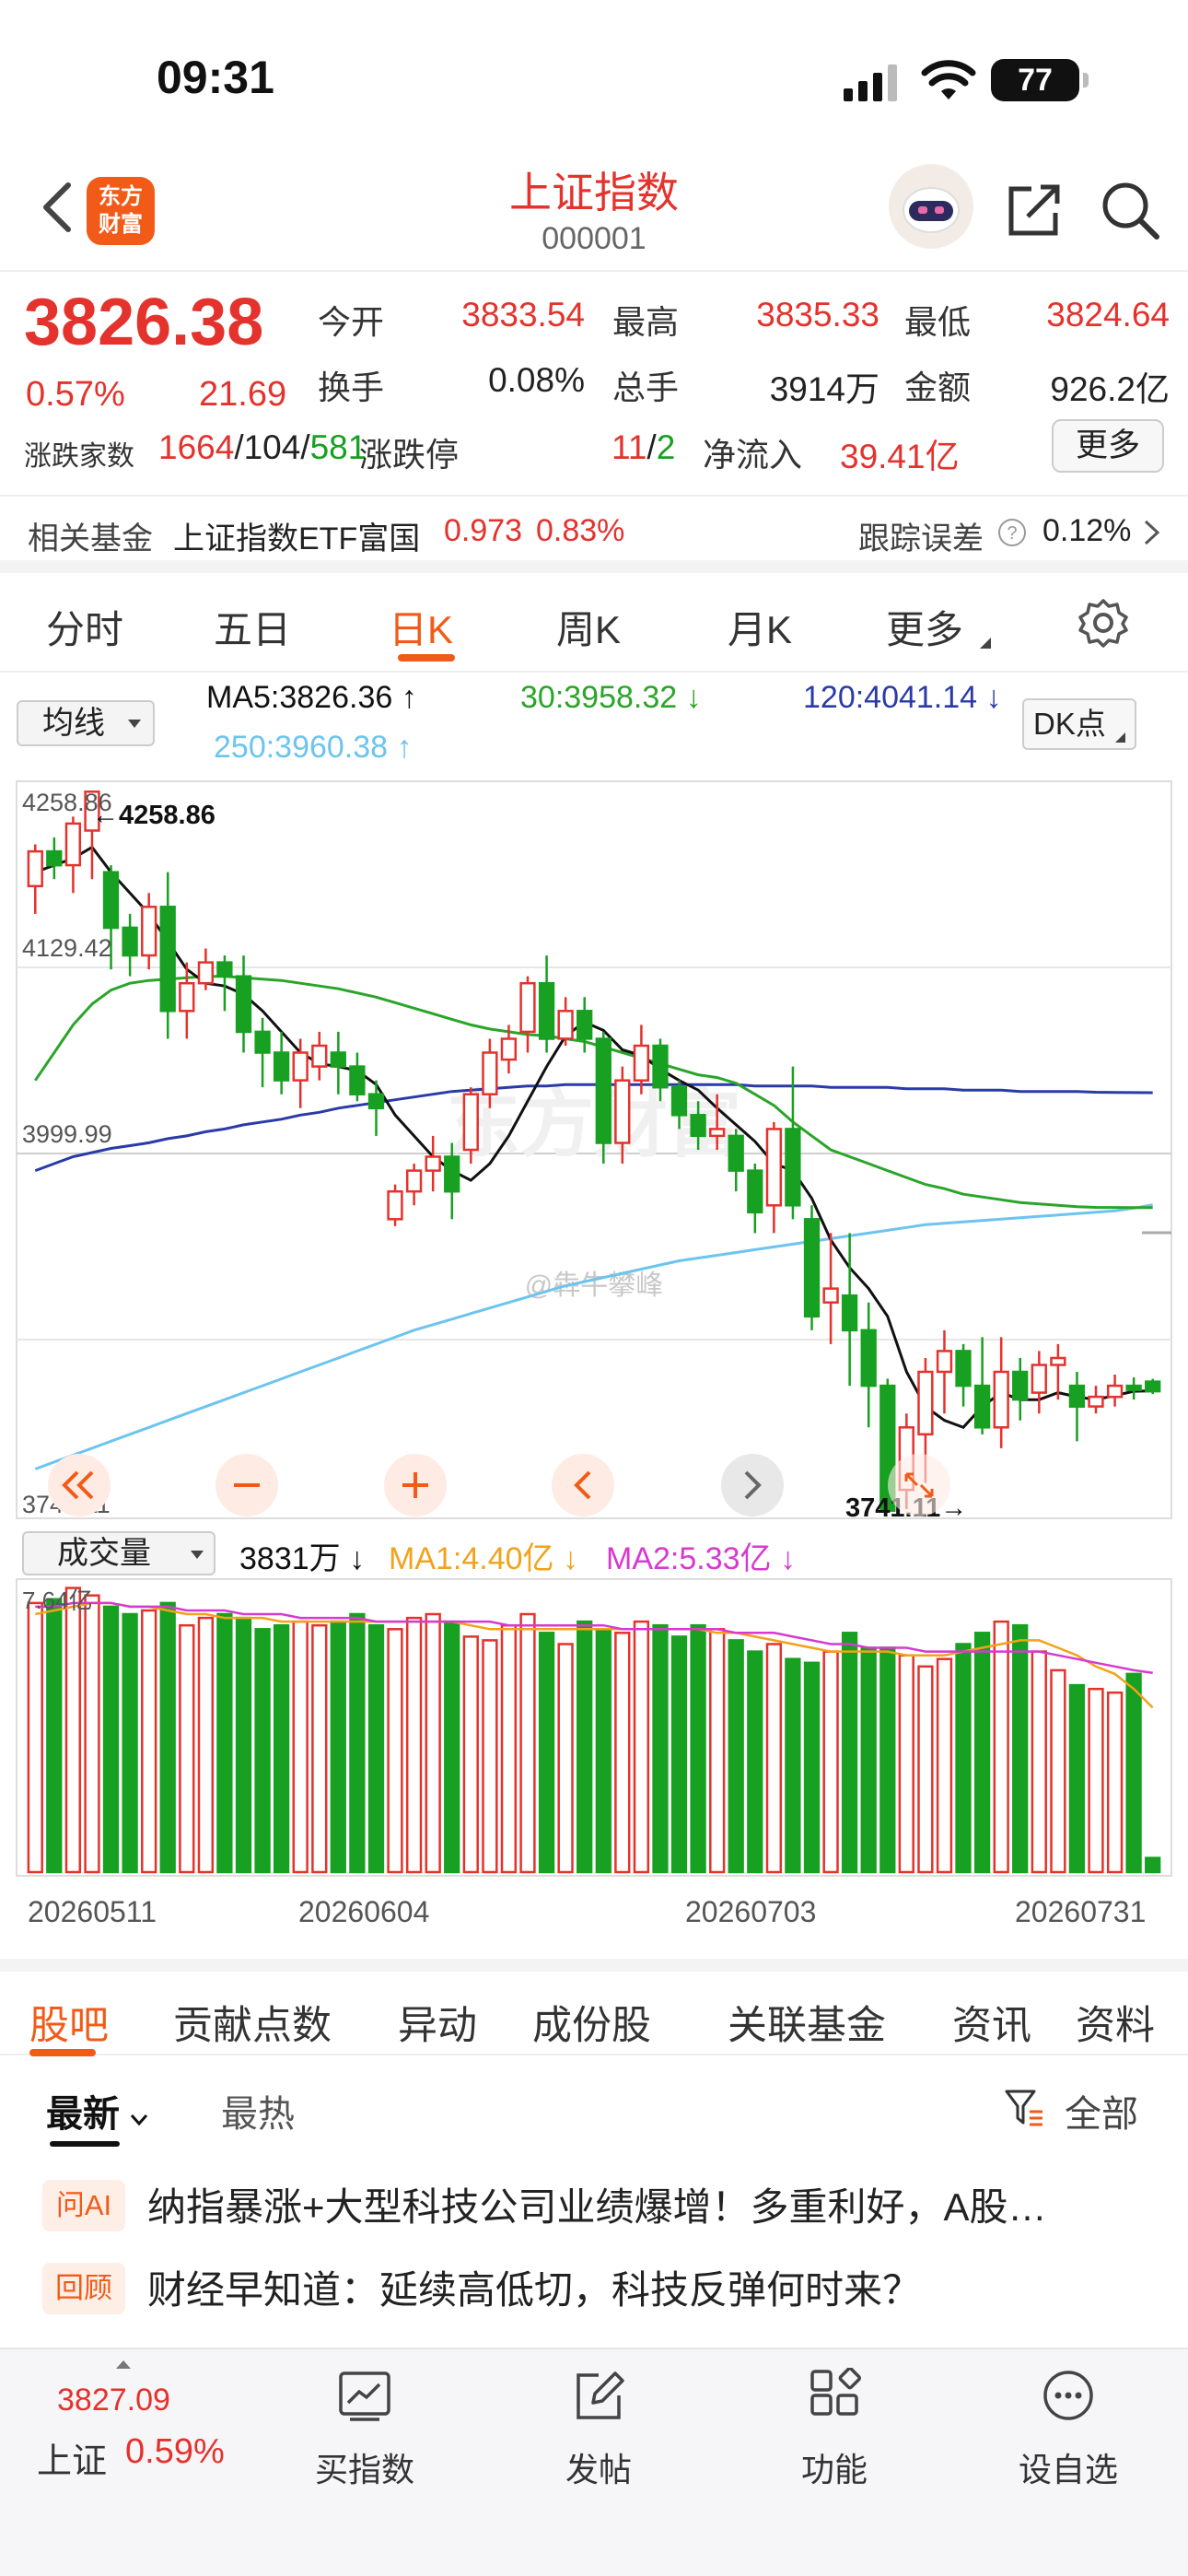 The height and width of the screenshot is (2576, 1188). What do you see at coordinates (523, 315) in the screenshot?
I see `open-value: 3833.54` at bounding box center [523, 315].